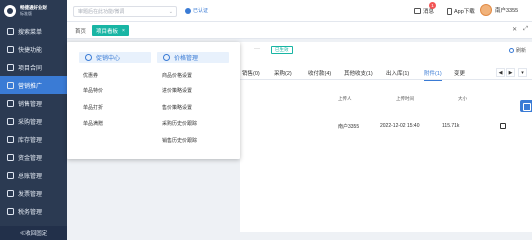 This screenshot has height=240, width=532. What do you see at coordinates (462, 98) in the screenshot?
I see `column-size: 大小` at bounding box center [462, 98].